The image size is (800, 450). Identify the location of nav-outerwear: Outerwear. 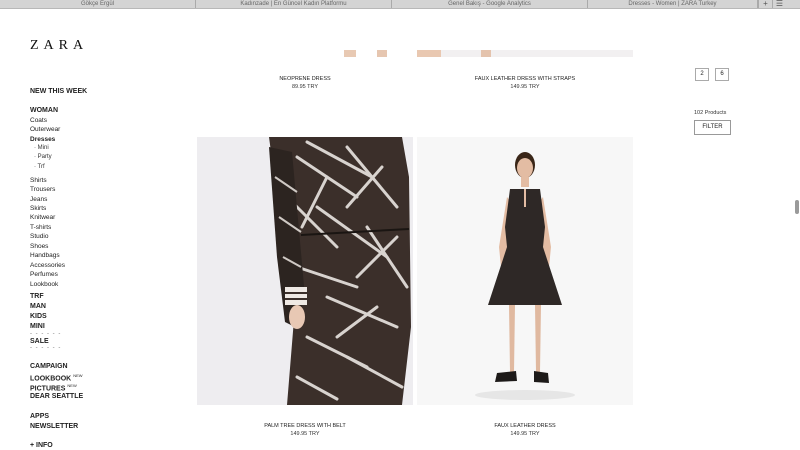
(45, 129).